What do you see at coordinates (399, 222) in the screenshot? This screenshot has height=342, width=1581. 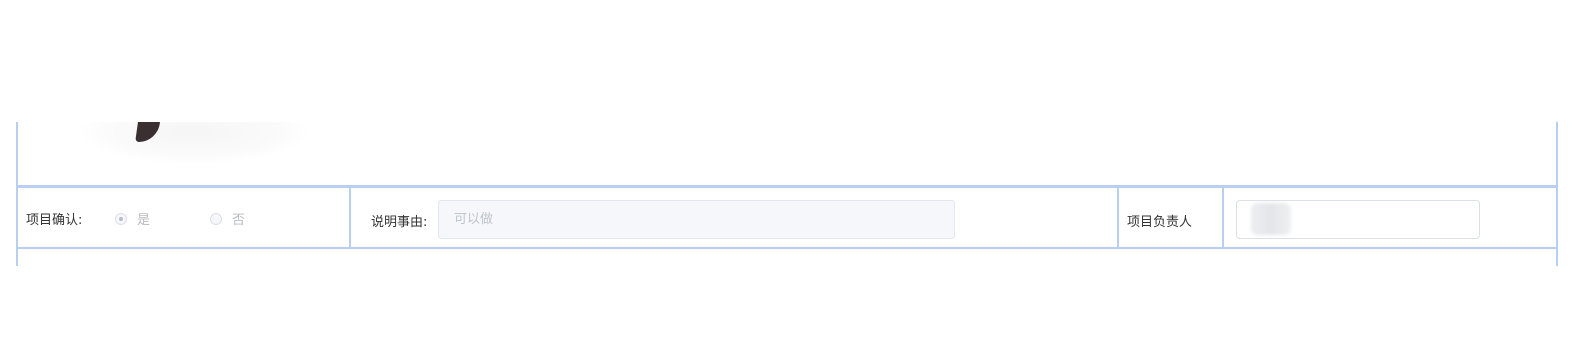 I see `explanation-label: 说明事由:` at bounding box center [399, 222].